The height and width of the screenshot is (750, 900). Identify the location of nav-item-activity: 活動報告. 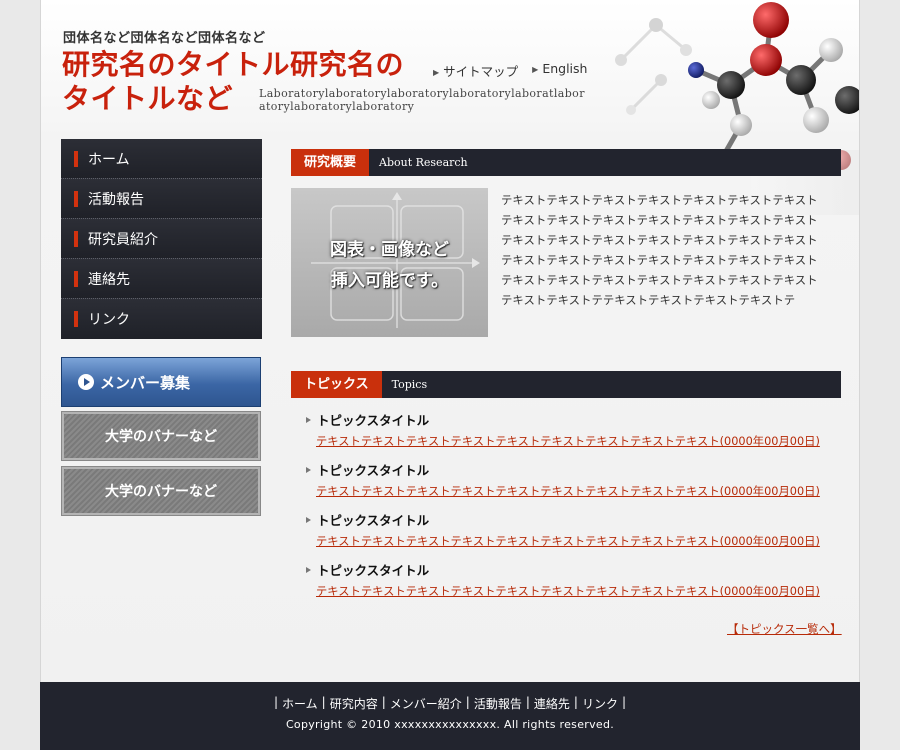
(161, 199).